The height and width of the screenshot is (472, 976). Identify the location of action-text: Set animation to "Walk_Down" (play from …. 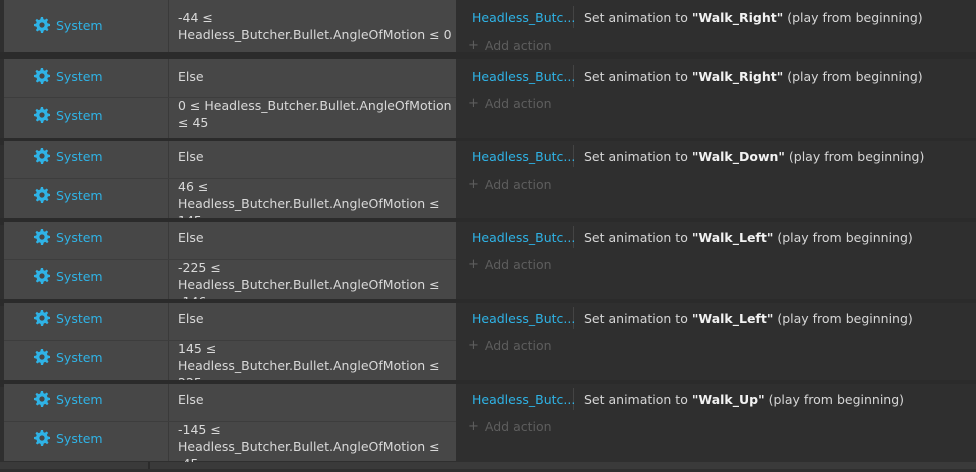
(749, 156).